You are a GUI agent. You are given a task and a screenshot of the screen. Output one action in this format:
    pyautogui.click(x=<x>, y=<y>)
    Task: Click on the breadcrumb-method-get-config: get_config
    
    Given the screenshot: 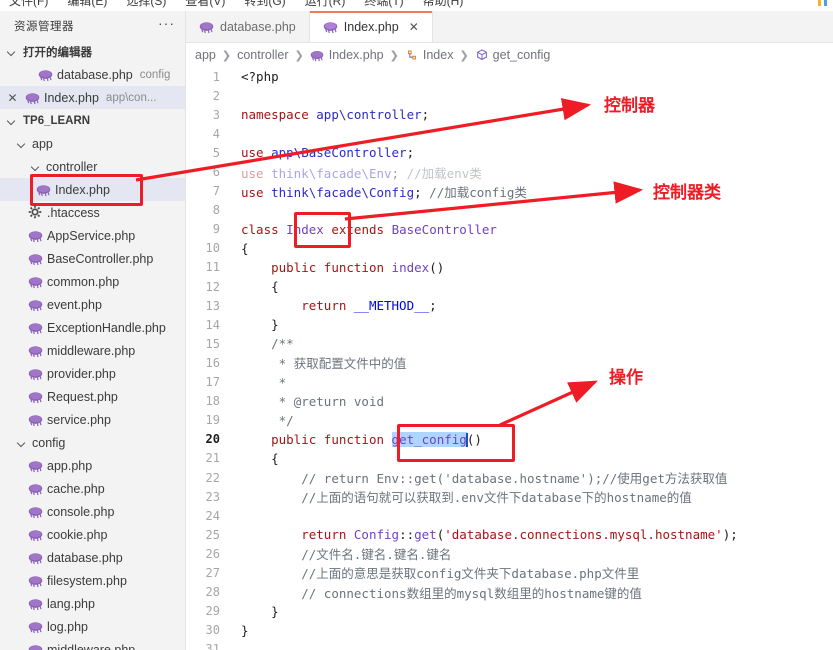 What is the action you would take?
    pyautogui.click(x=512, y=55)
    